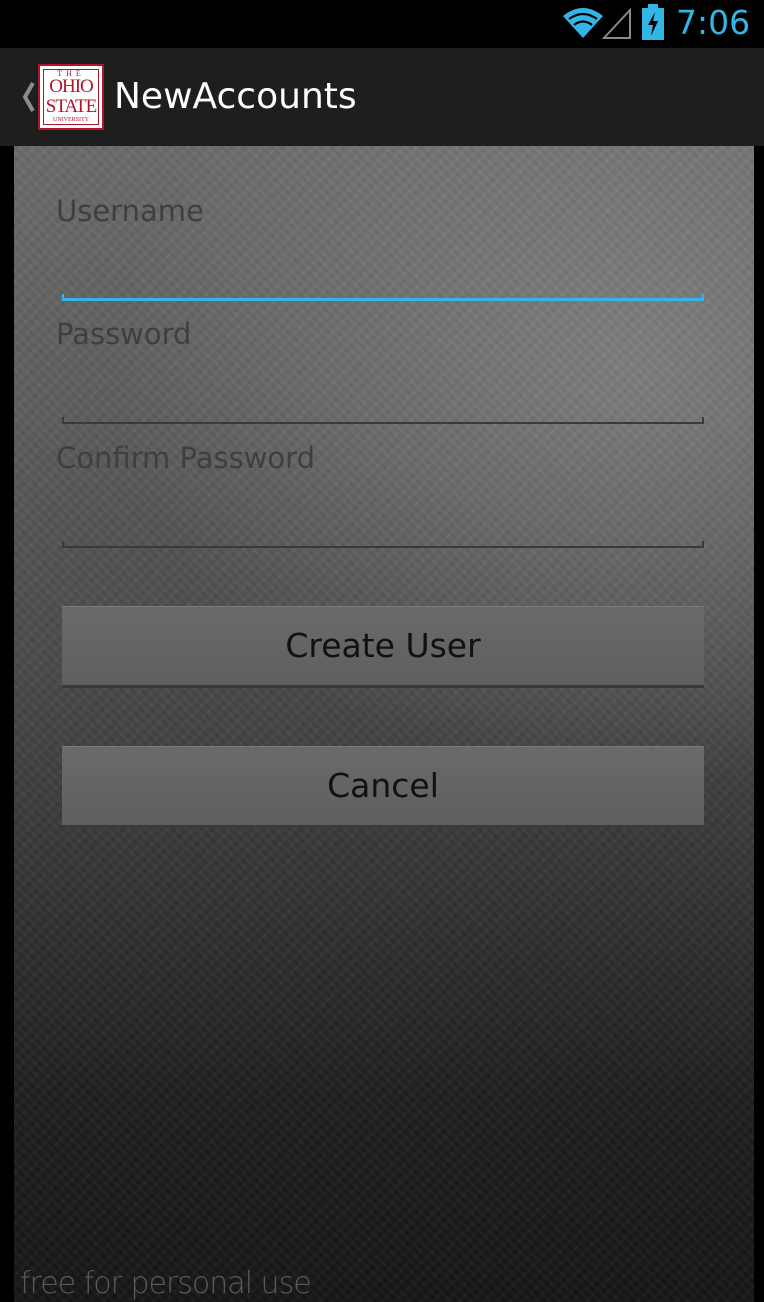 This screenshot has width=764, height=1302. I want to click on ohio-state-logo: THE OHIO STATE UNIVERSITY, so click(71, 97).